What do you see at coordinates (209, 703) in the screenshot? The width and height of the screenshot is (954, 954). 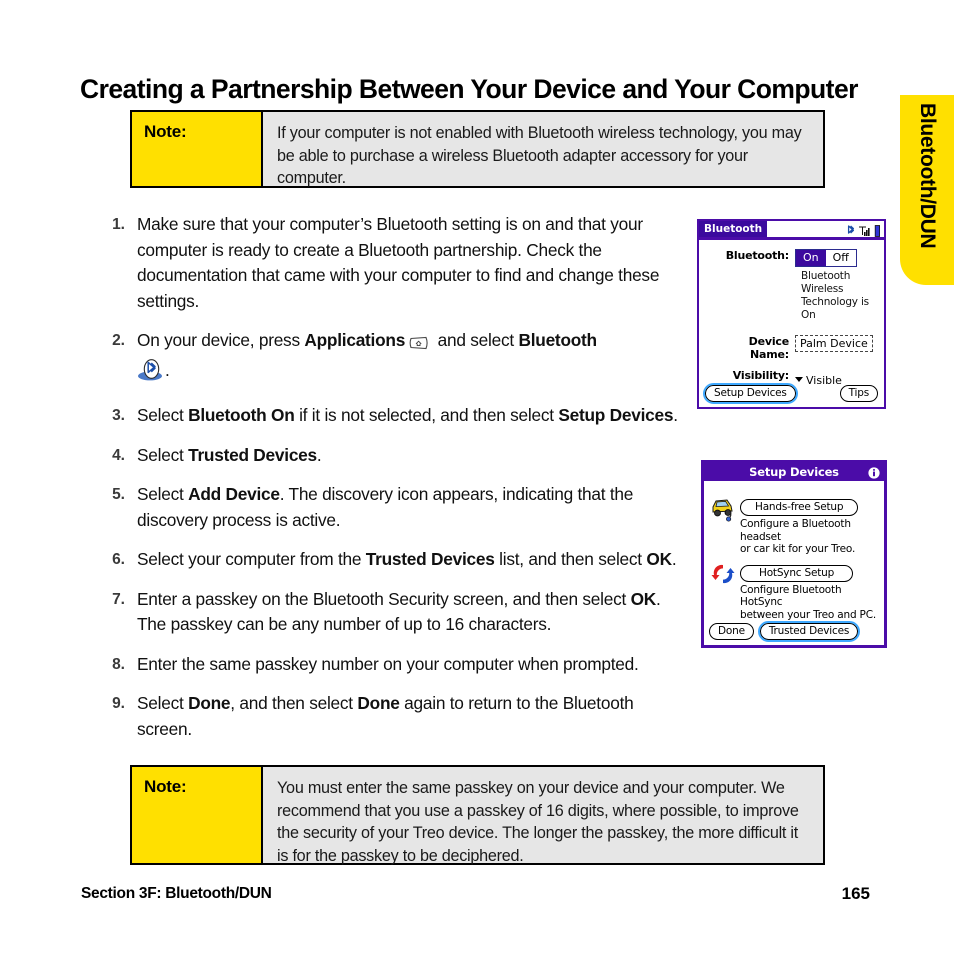 I see `step-9-bold-done-1: Done` at bounding box center [209, 703].